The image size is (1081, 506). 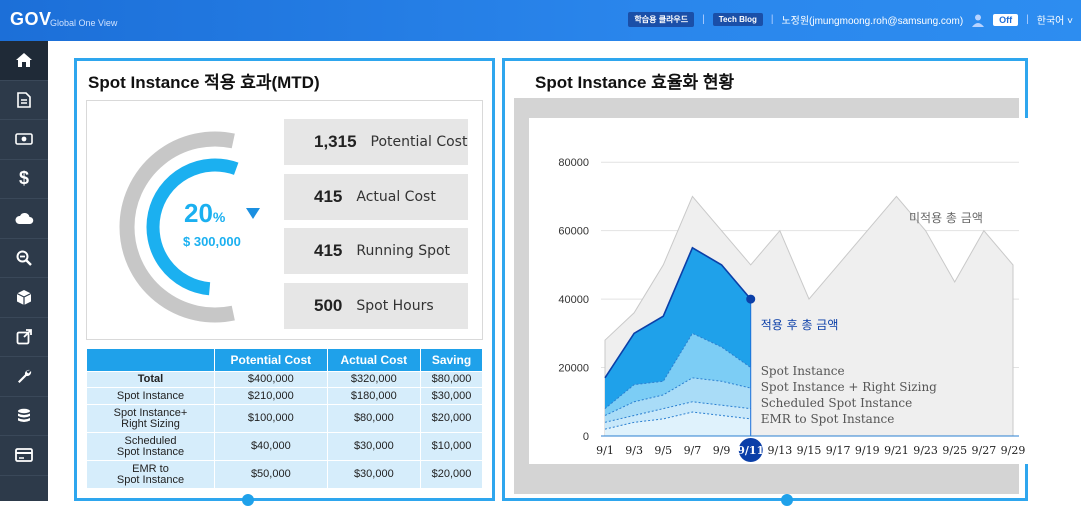 I want to click on user-icon, so click(x=978, y=20).